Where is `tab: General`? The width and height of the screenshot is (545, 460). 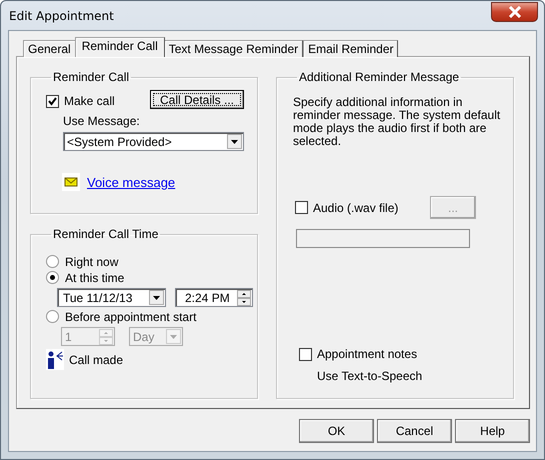 tab: General is located at coordinates (49, 48).